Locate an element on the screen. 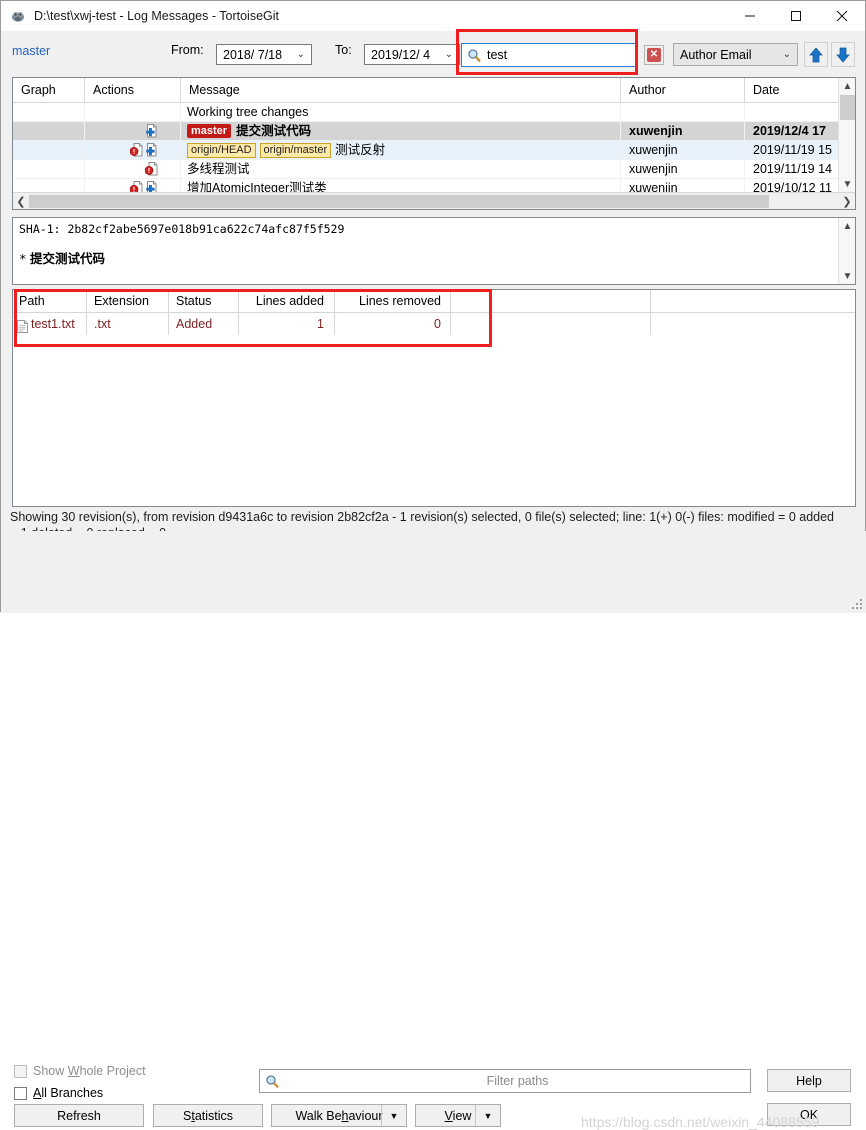  statistics-label: Statistics is located at coordinates (208, 1115).